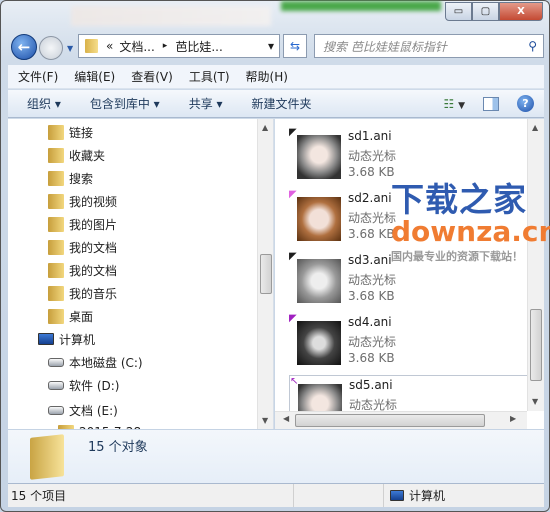 The width and height of the screenshot is (550, 512). I want to click on command-bar: 组织 ▾ 包含到库中 ▾ 共享 ▾ 新建文件夹 ☷ ▼ ?, so click(276, 104).